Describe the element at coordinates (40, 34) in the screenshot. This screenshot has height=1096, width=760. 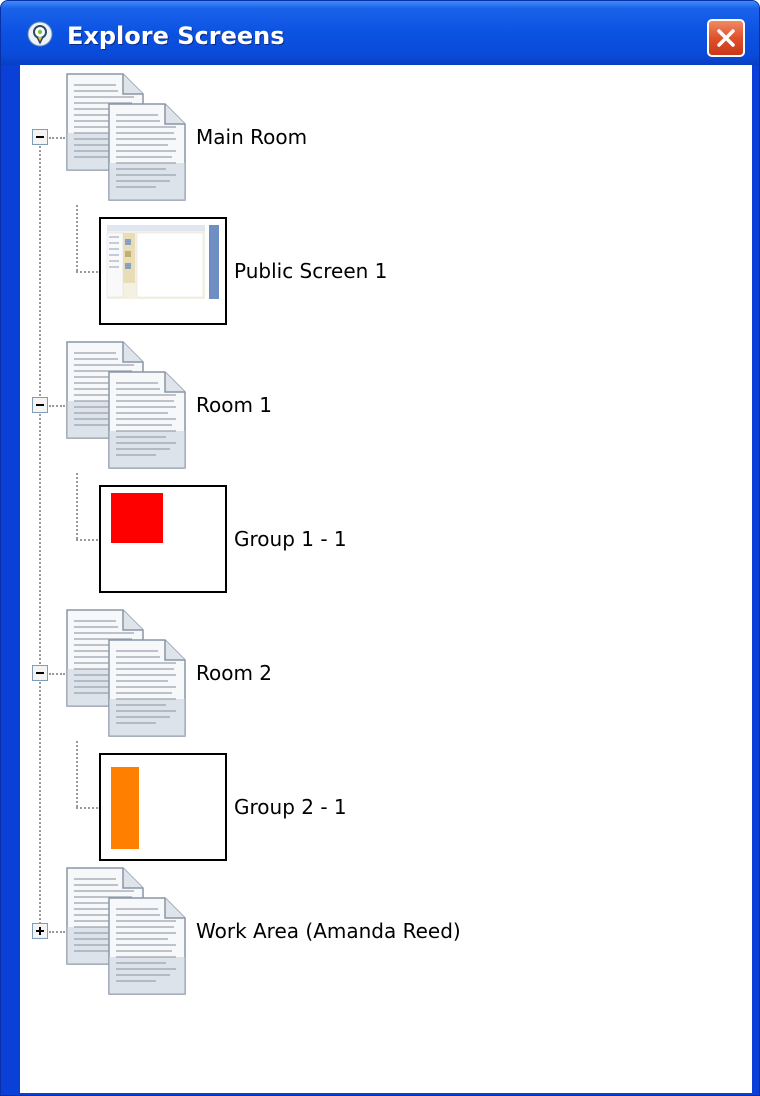
I see `app-lightbulb-icon` at that location.